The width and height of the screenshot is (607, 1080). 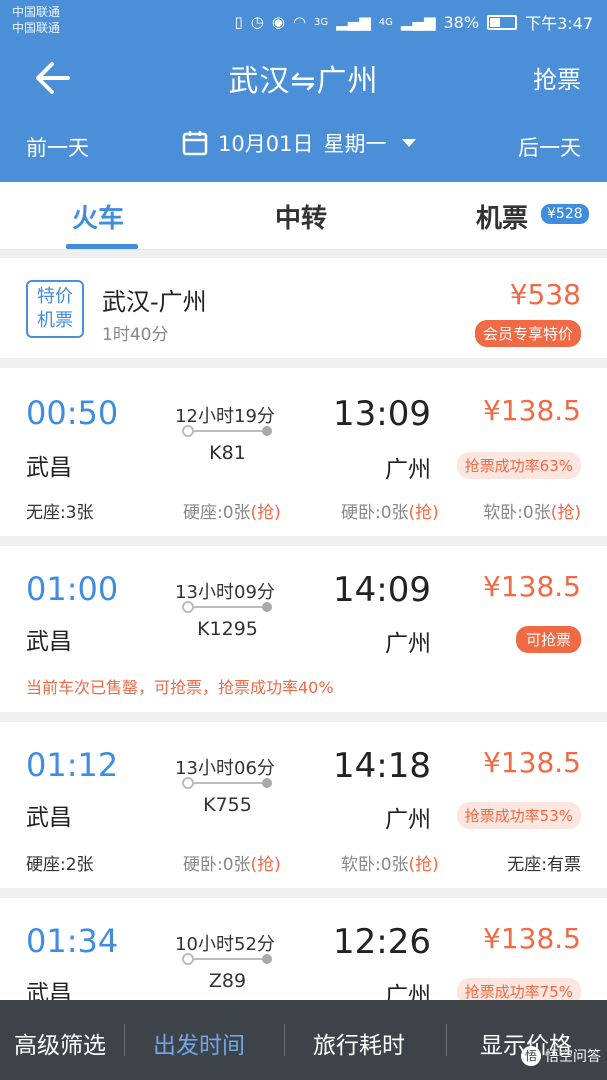 I want to click on next-day-button: 后一天, so click(x=549, y=147).